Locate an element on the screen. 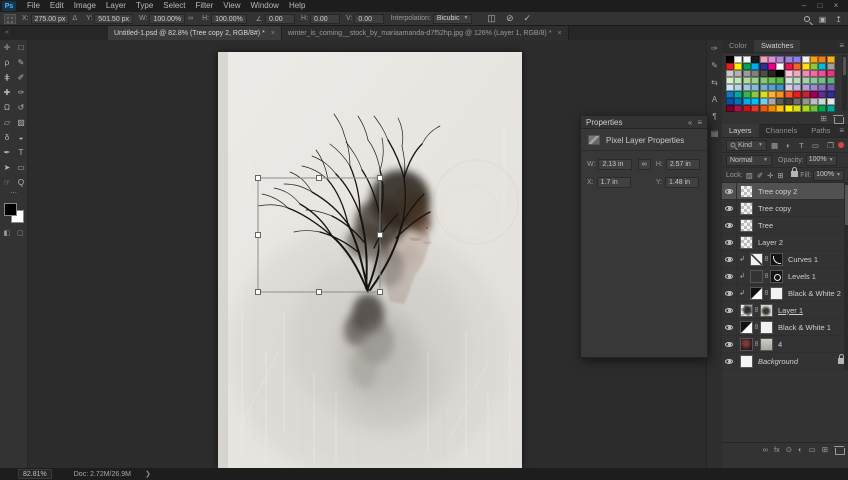  minimize-button: – is located at coordinates (804, 6).